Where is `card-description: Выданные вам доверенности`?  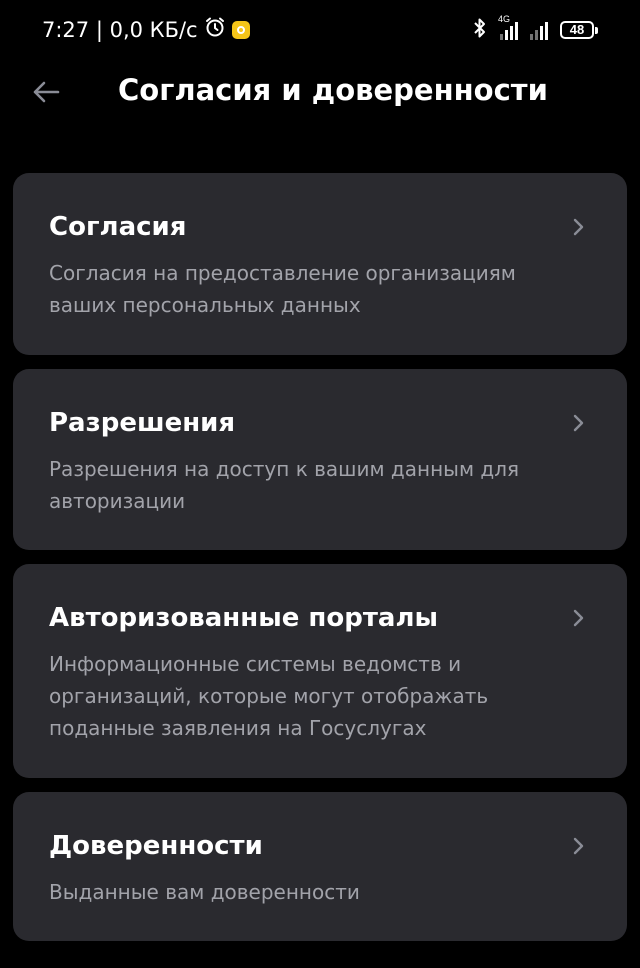 card-description: Выданные вам доверенности is located at coordinates (204, 892).